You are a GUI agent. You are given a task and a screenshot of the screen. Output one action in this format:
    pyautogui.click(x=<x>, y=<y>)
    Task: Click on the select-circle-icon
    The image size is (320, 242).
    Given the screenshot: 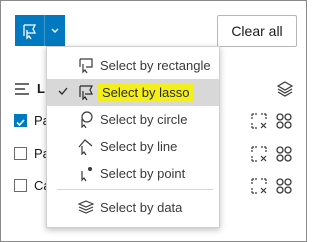 What is the action you would take?
    pyautogui.click(x=87, y=119)
    